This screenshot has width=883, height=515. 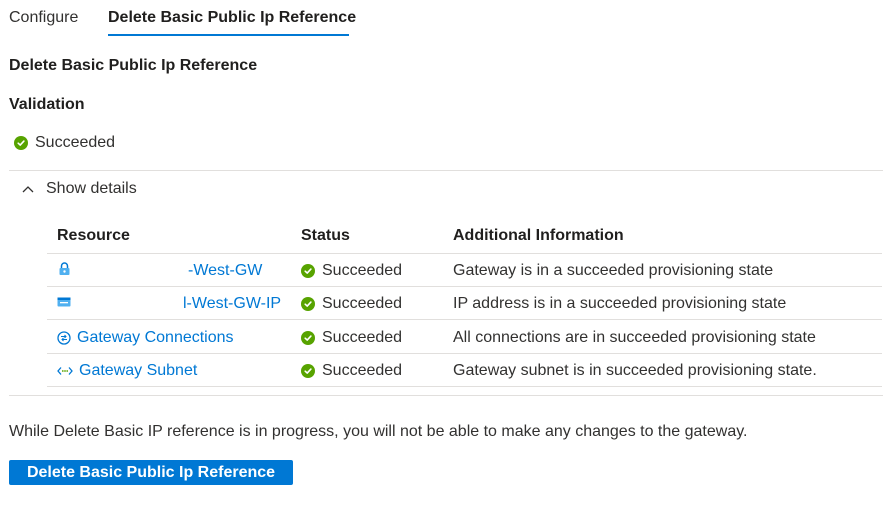 I want to click on subnet-icon, so click(x=65, y=371).